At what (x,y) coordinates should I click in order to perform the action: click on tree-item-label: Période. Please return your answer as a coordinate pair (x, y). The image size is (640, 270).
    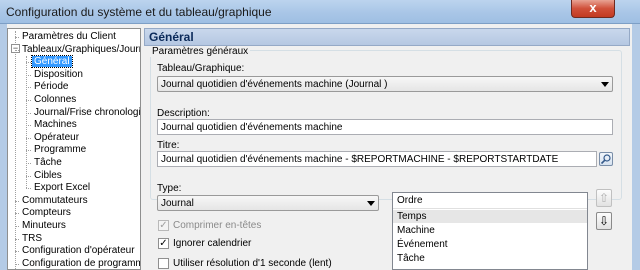
    Looking at the image, I should click on (51, 87).